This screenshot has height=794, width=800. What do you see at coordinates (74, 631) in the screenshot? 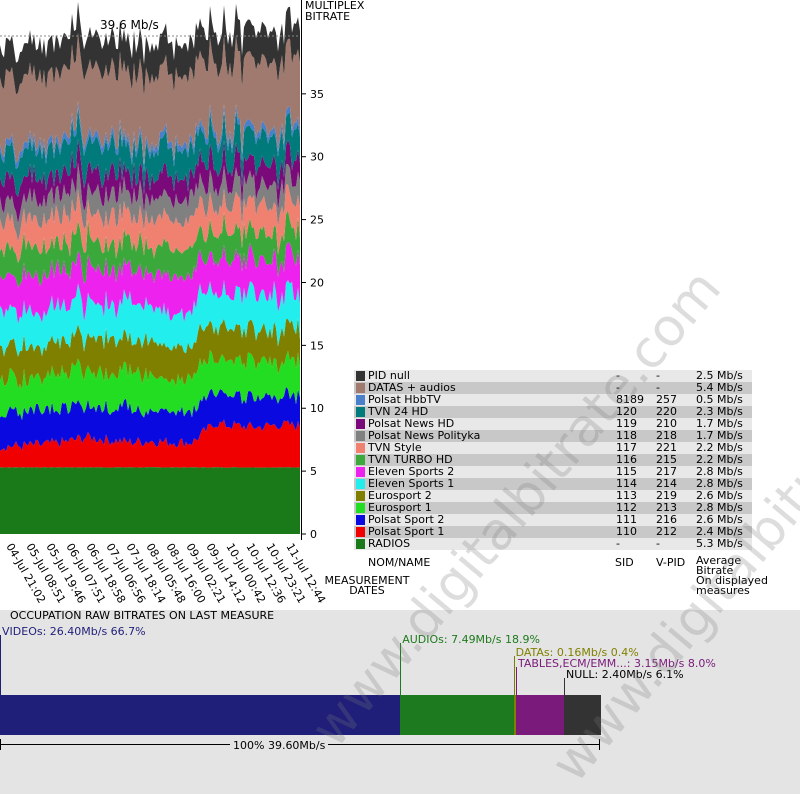
I see `occupation-label: VIDEOs: 26.40Mb/s 66.7%` at bounding box center [74, 631].